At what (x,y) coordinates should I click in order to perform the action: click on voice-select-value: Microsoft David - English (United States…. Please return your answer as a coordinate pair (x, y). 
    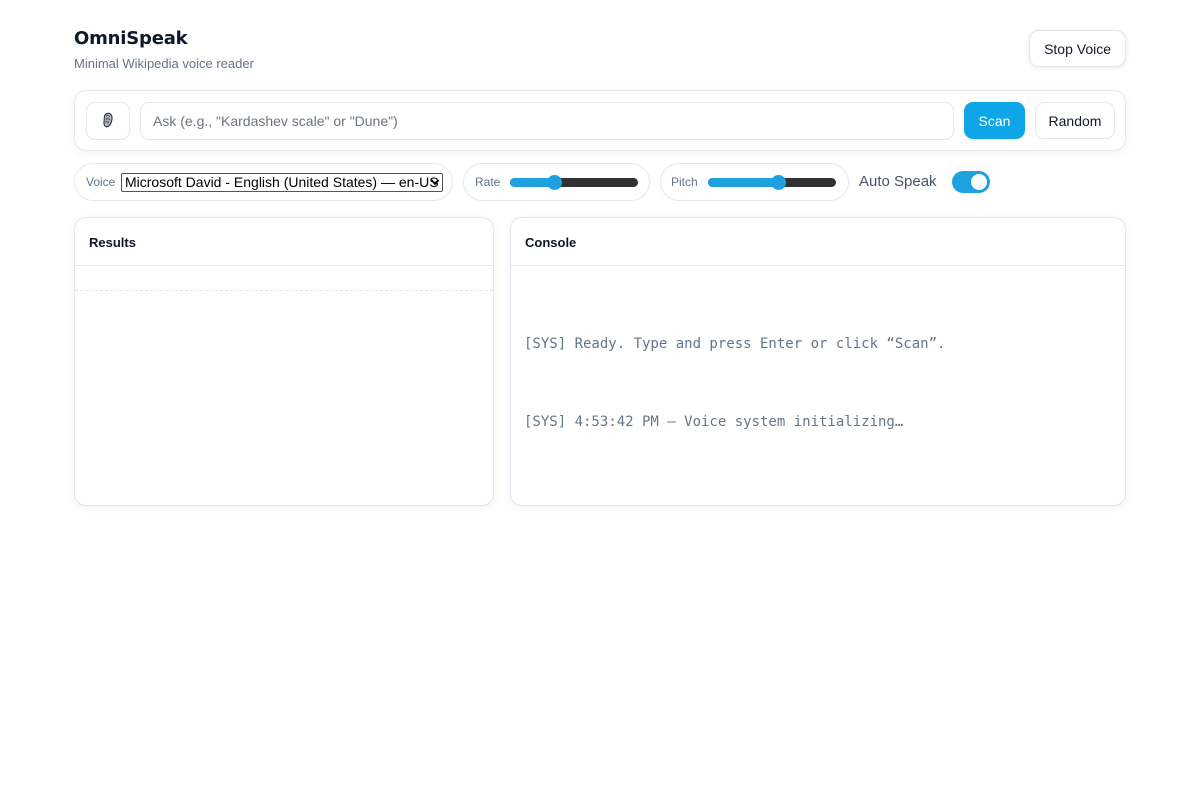
    Looking at the image, I should click on (282, 182).